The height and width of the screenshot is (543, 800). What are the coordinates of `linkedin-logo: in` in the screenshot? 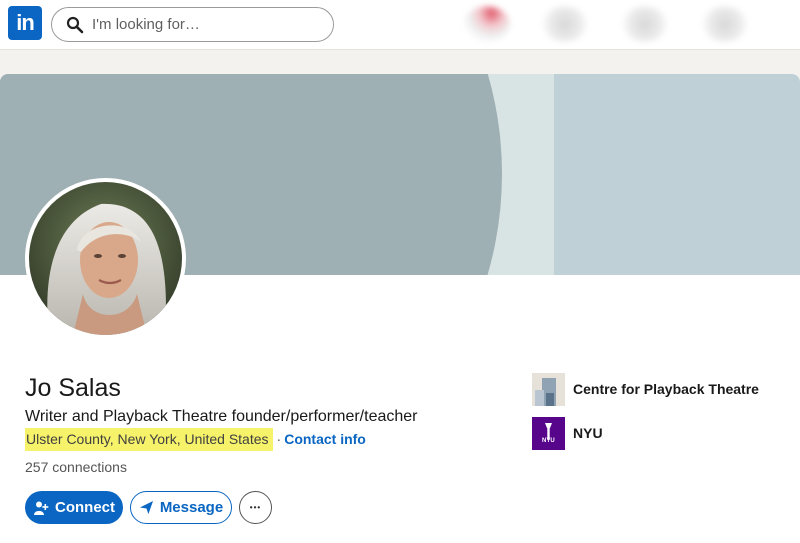 It's located at (25, 23).